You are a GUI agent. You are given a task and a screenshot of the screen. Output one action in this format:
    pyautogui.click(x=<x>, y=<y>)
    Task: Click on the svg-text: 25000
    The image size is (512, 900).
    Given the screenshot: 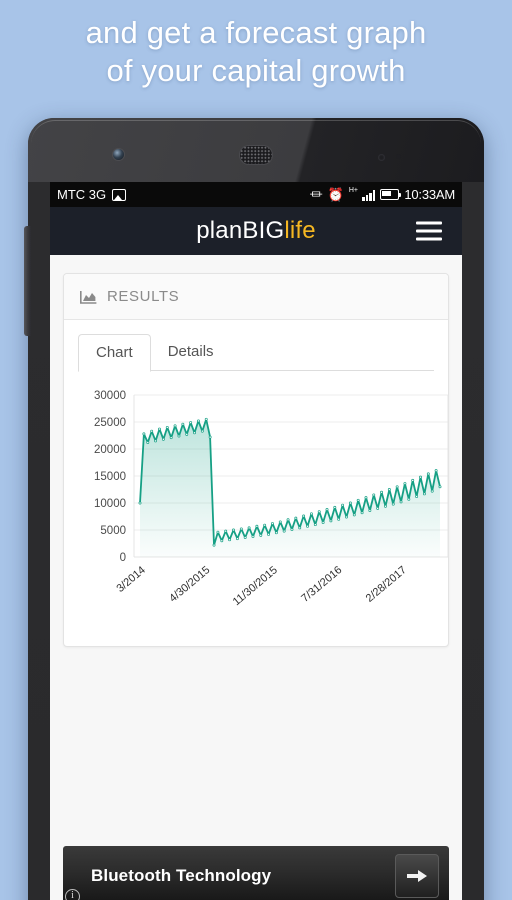 What is the action you would take?
    pyautogui.click(x=110, y=423)
    